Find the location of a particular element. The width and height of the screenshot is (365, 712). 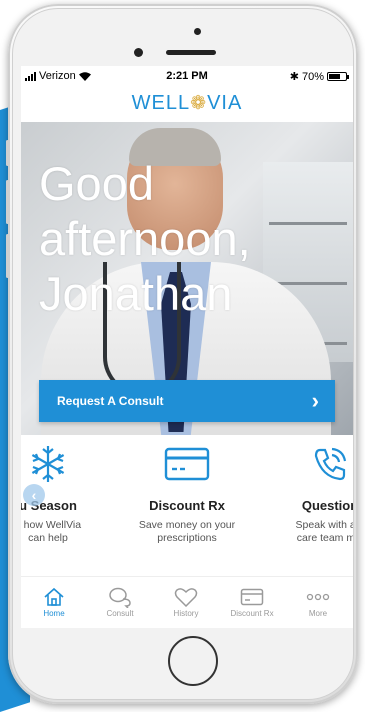

phone-icon is located at coordinates (330, 464).